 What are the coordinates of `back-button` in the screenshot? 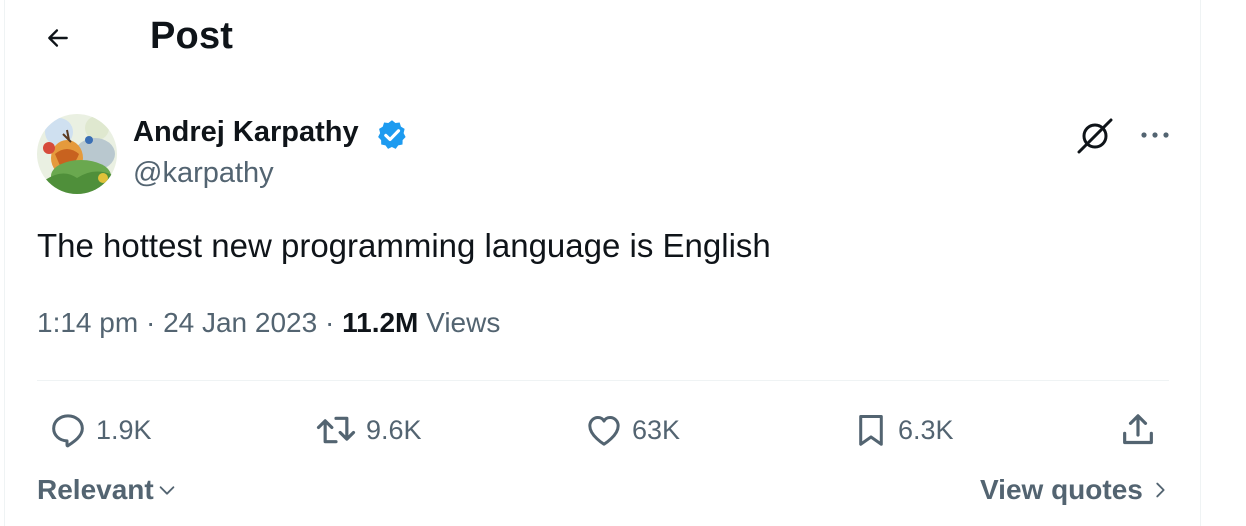 It's located at (58, 38).